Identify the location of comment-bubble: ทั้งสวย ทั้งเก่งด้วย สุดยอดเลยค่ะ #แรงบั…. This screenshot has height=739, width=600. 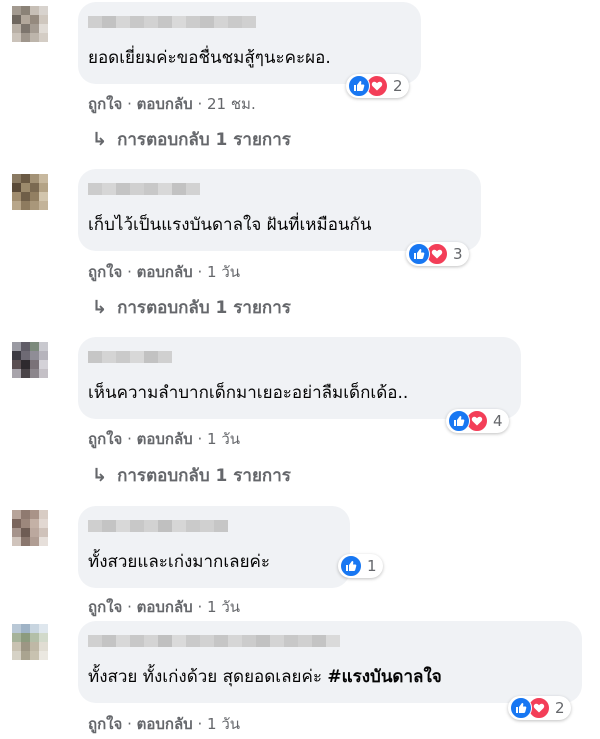
(330, 662).